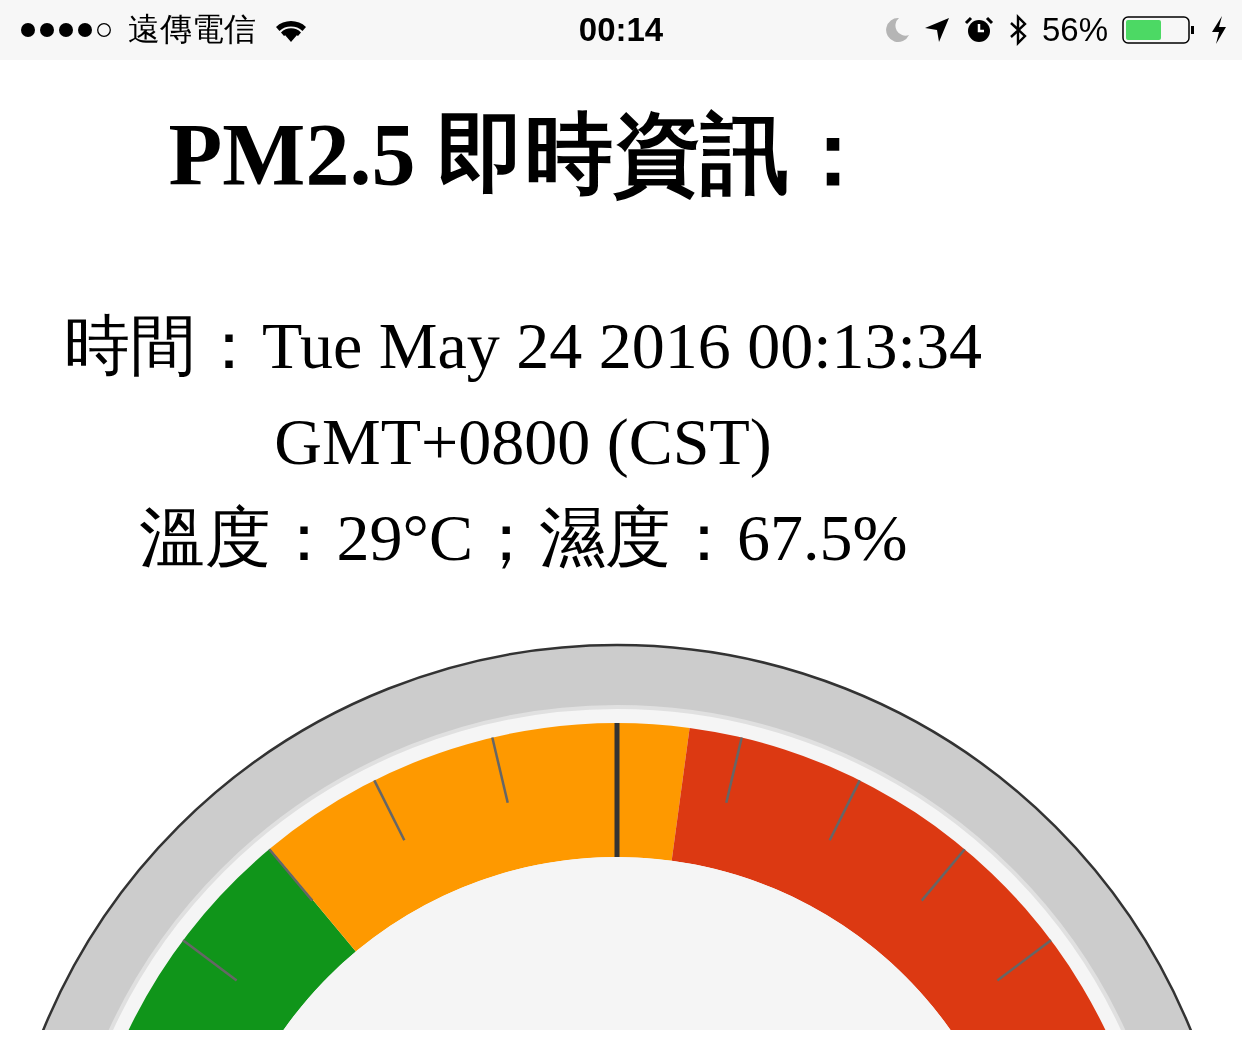 This screenshot has width=1242, height=1039. I want to click on page-title: PM2.5 即時資訊：, so click(523, 155).